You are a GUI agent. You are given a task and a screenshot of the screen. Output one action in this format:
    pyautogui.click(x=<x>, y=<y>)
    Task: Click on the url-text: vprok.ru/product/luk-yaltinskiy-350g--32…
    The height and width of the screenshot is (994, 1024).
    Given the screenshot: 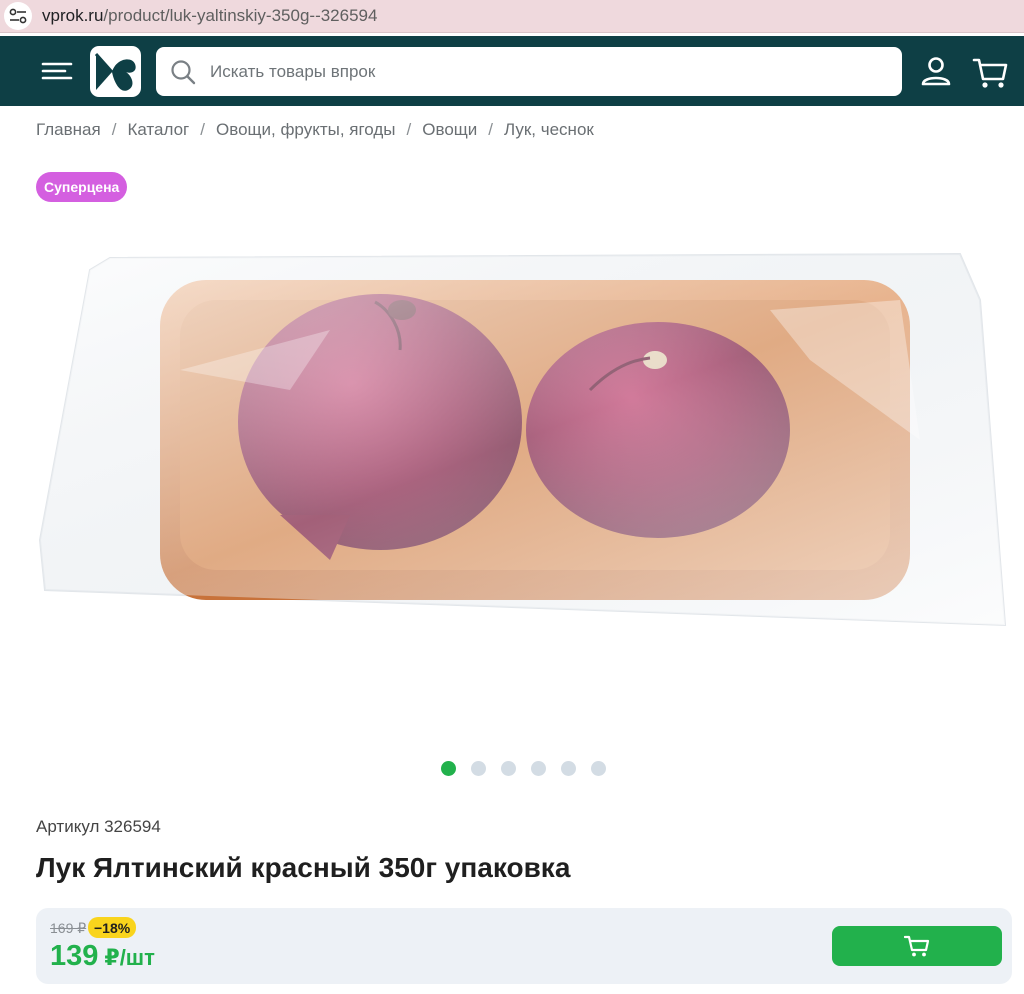 What is the action you would take?
    pyautogui.click(x=209, y=16)
    